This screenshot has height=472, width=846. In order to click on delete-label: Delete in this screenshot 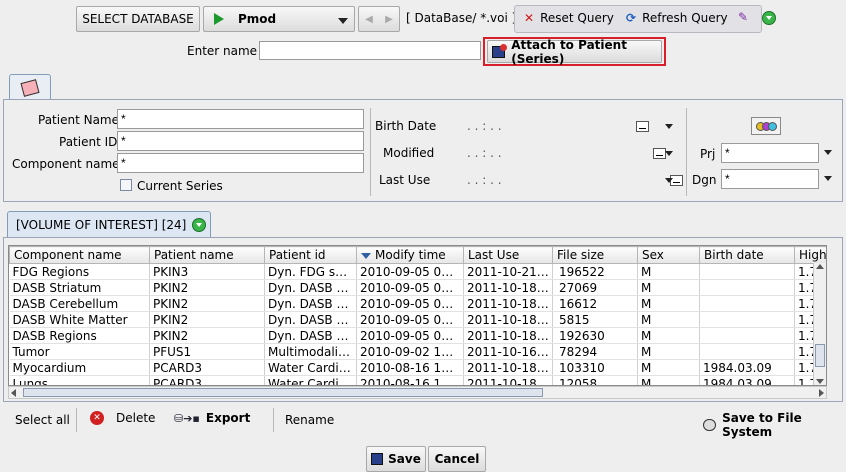, I will do `click(136, 418)`.